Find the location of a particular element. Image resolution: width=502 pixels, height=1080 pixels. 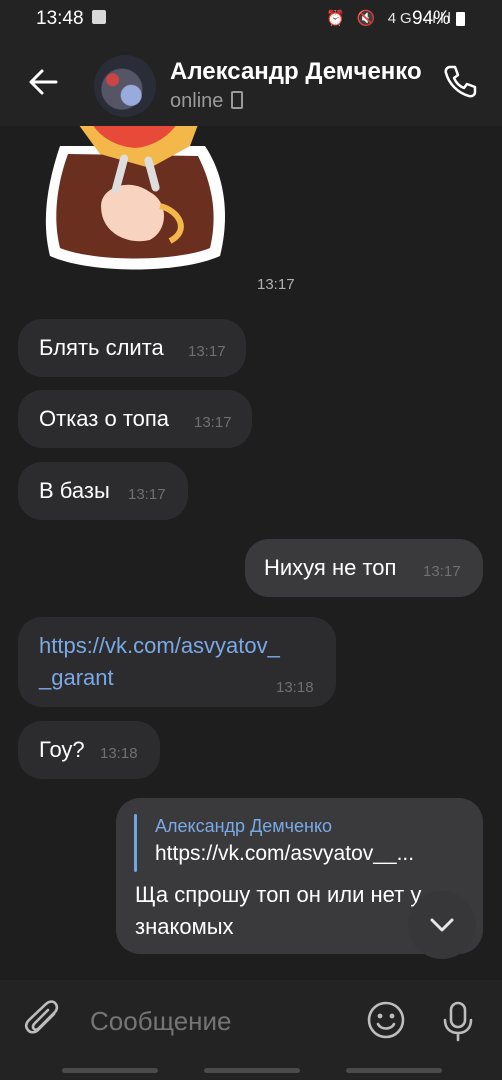

chevron-down-icon is located at coordinates (442, 925).